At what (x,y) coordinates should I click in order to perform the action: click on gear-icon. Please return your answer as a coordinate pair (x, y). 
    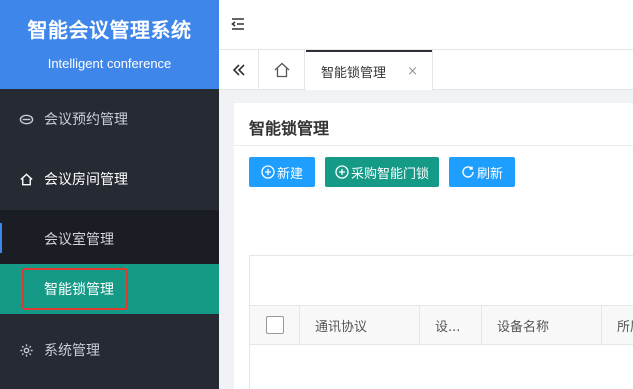
    Looking at the image, I should click on (26, 350).